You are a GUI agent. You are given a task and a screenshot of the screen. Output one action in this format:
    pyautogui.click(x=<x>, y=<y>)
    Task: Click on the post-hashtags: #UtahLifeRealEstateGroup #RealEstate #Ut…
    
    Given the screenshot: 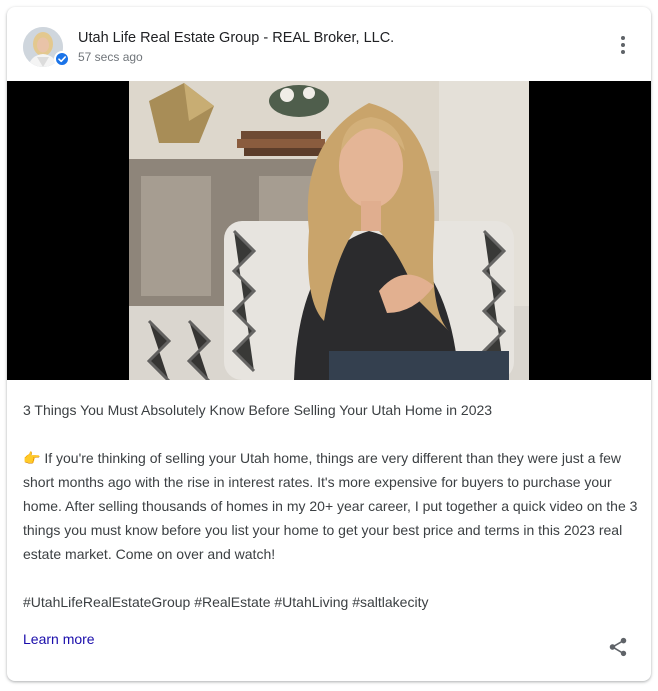 What is the action you would take?
    pyautogui.click(x=226, y=602)
    